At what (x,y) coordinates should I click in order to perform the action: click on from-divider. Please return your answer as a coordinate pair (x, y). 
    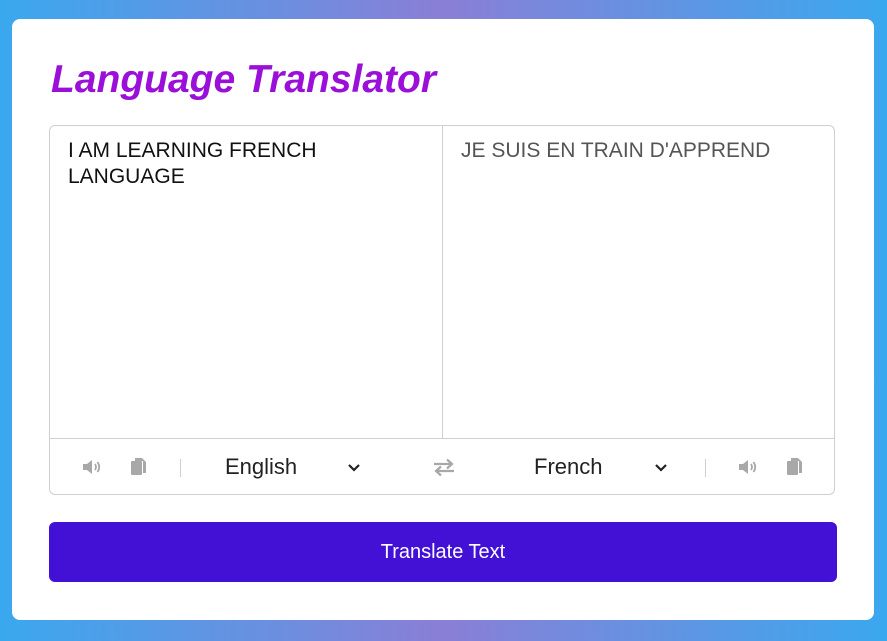
    Looking at the image, I should click on (180, 468).